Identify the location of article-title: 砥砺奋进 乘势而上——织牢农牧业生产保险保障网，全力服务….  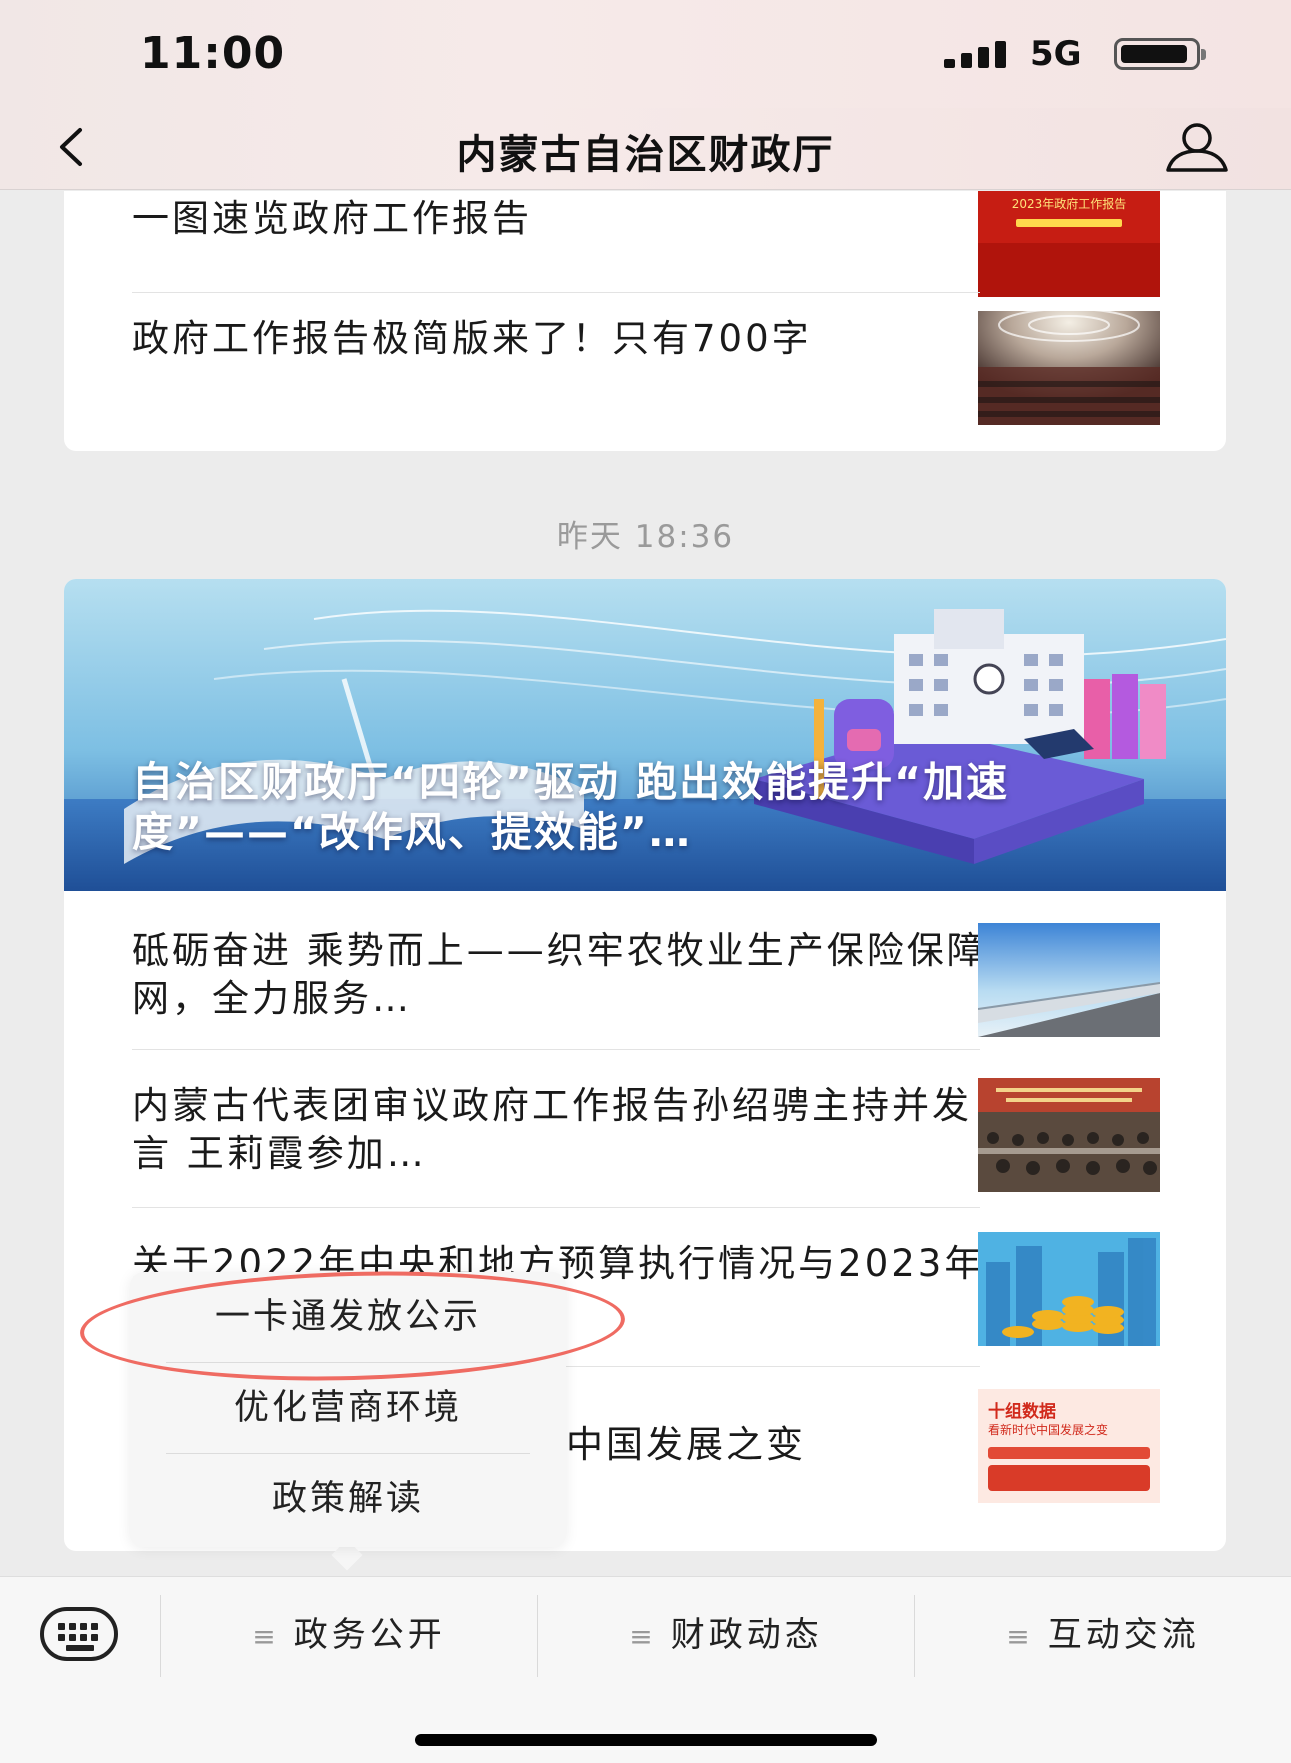
(559, 974).